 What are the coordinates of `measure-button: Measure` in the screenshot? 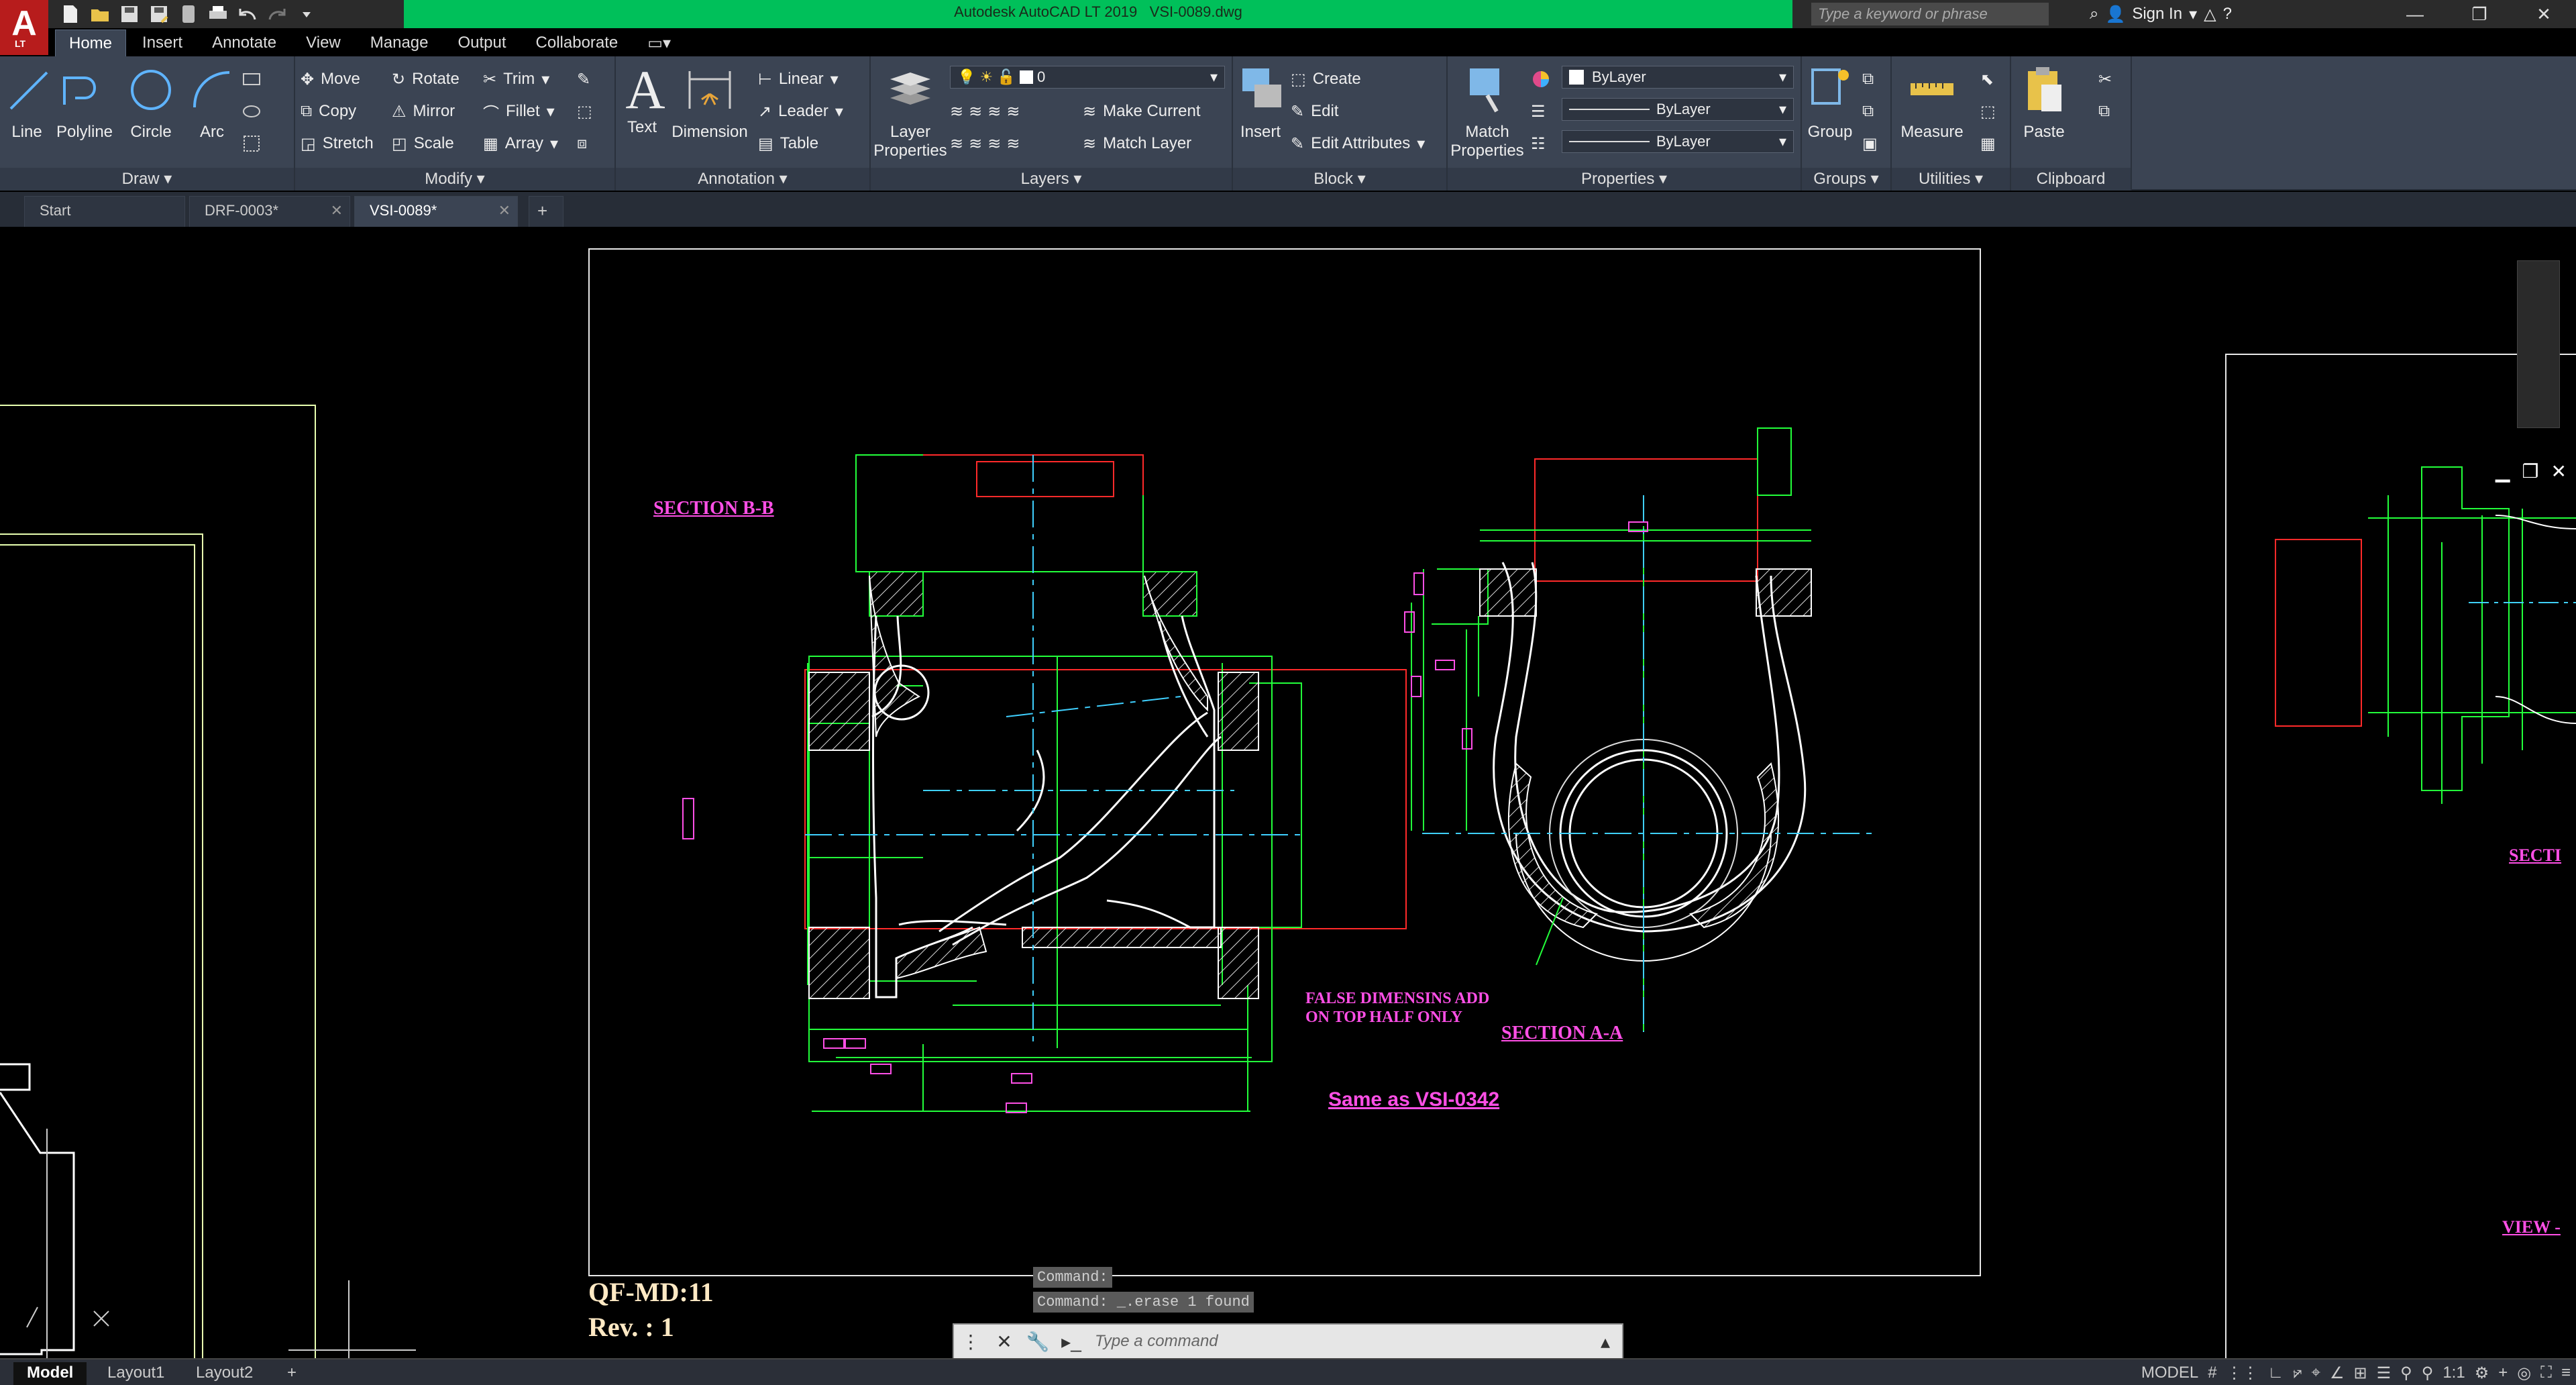 It's located at (1932, 103).